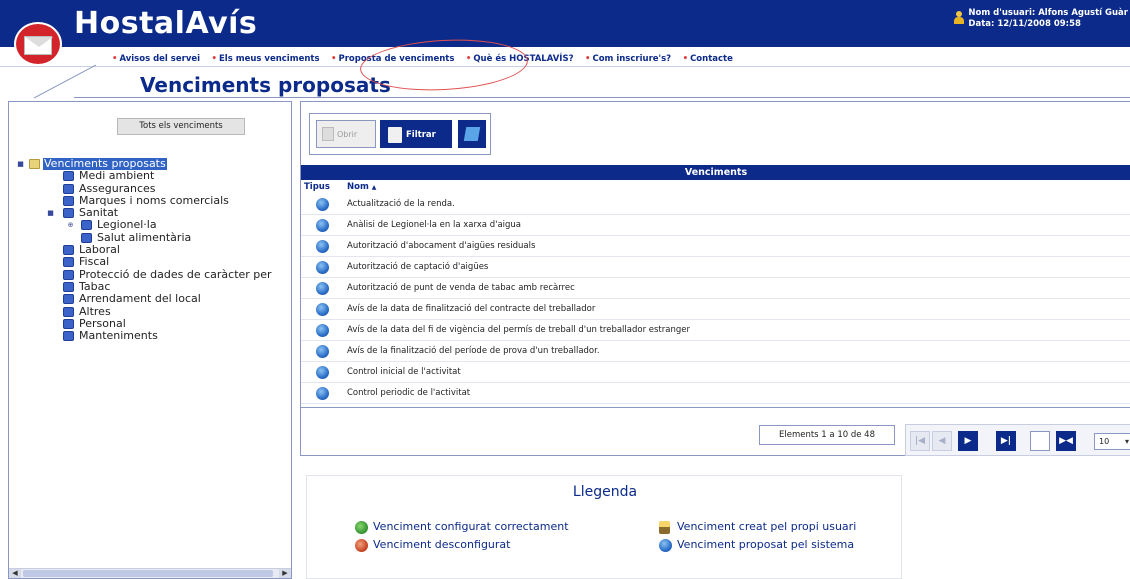  I want to click on tree-item-arrendament: Arrendament del local, so click(155, 299).